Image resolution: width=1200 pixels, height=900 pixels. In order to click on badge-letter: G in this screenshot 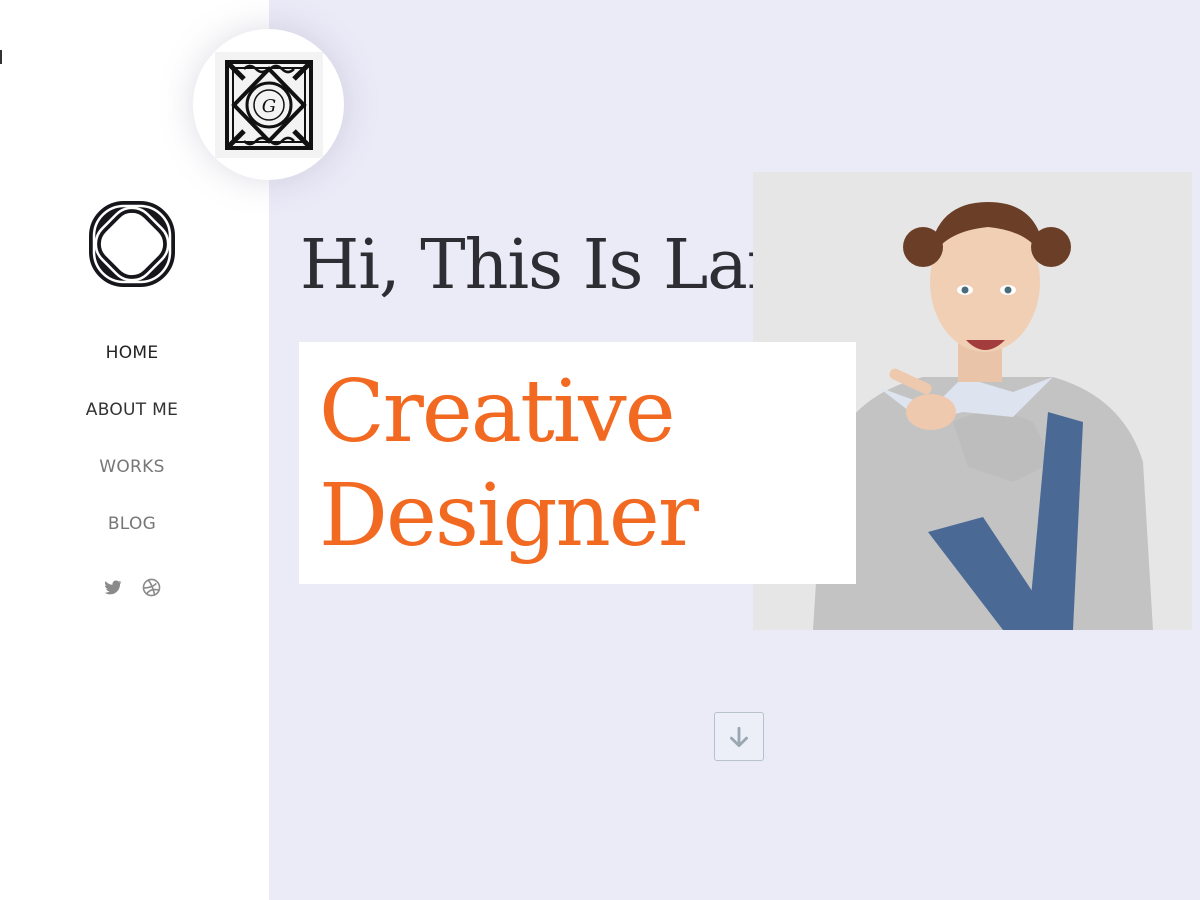, I will do `click(269, 106)`.